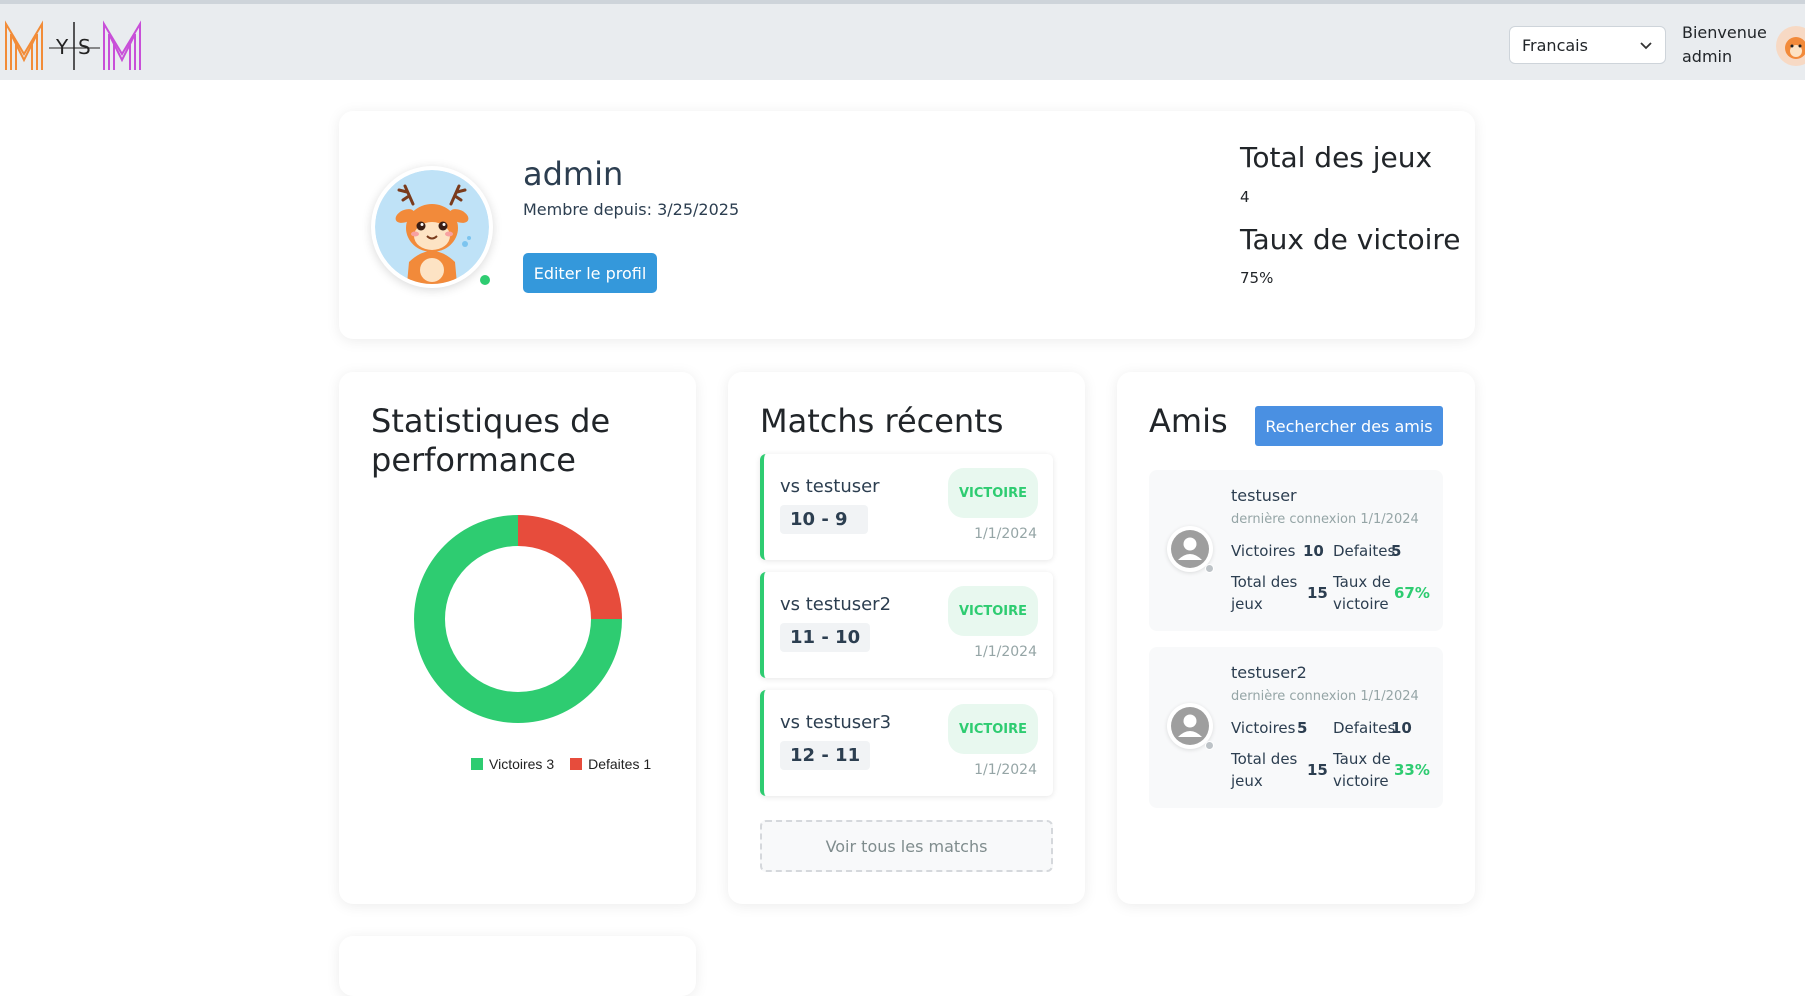 The image size is (1805, 996). Describe the element at coordinates (62, 47) in the screenshot. I see `svg-text: Y` at that location.